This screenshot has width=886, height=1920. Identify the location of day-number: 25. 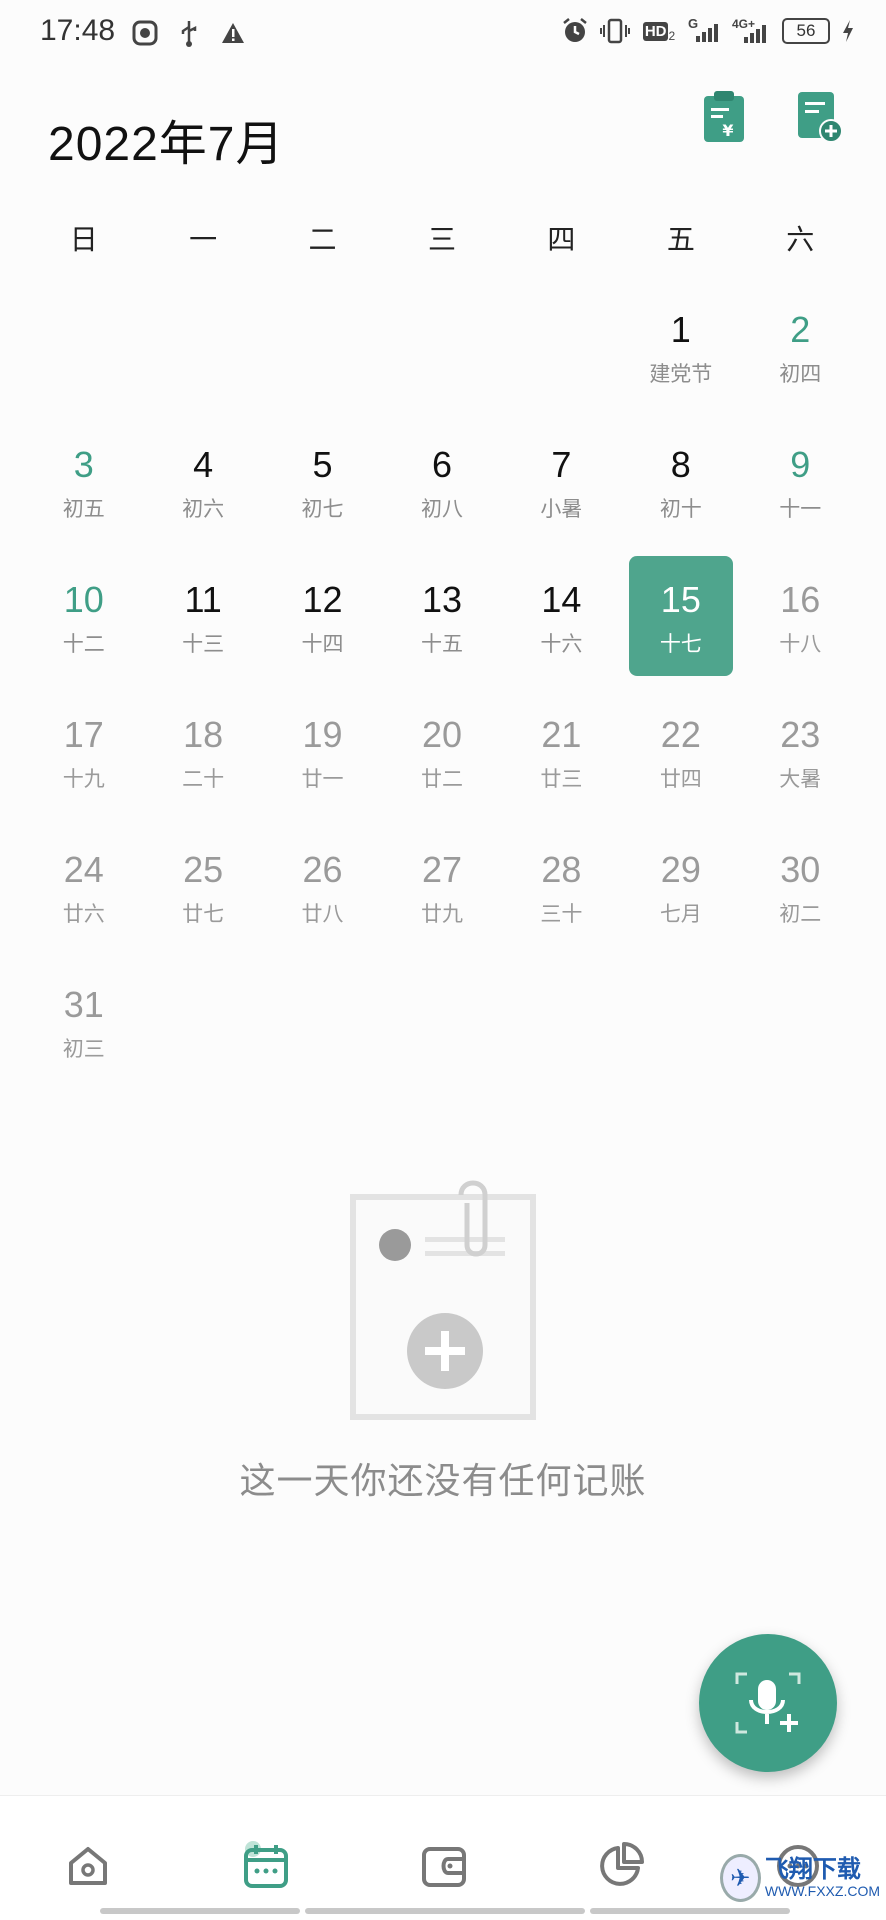
(203, 869).